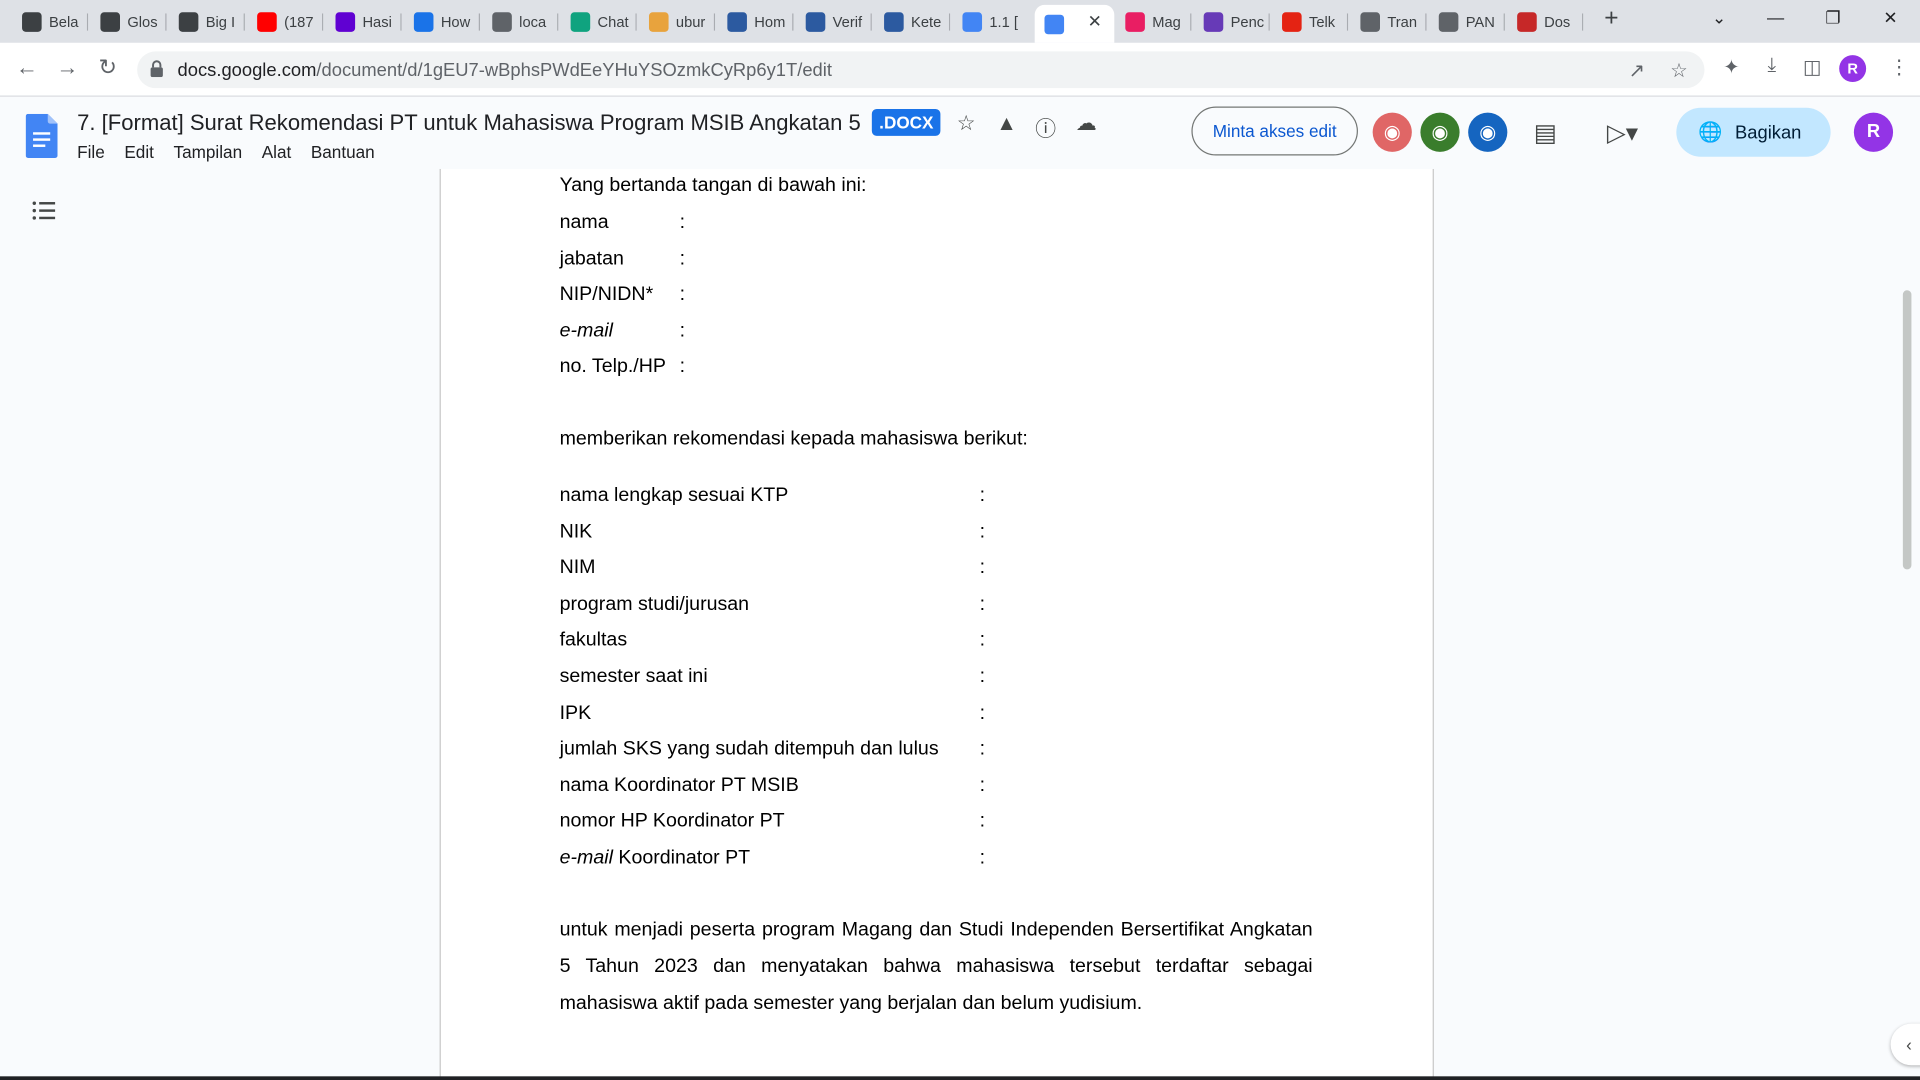 The width and height of the screenshot is (1920, 1080). Describe the element at coordinates (1719, 17) in the screenshot. I see `tab-search-icon: ⌄` at that location.